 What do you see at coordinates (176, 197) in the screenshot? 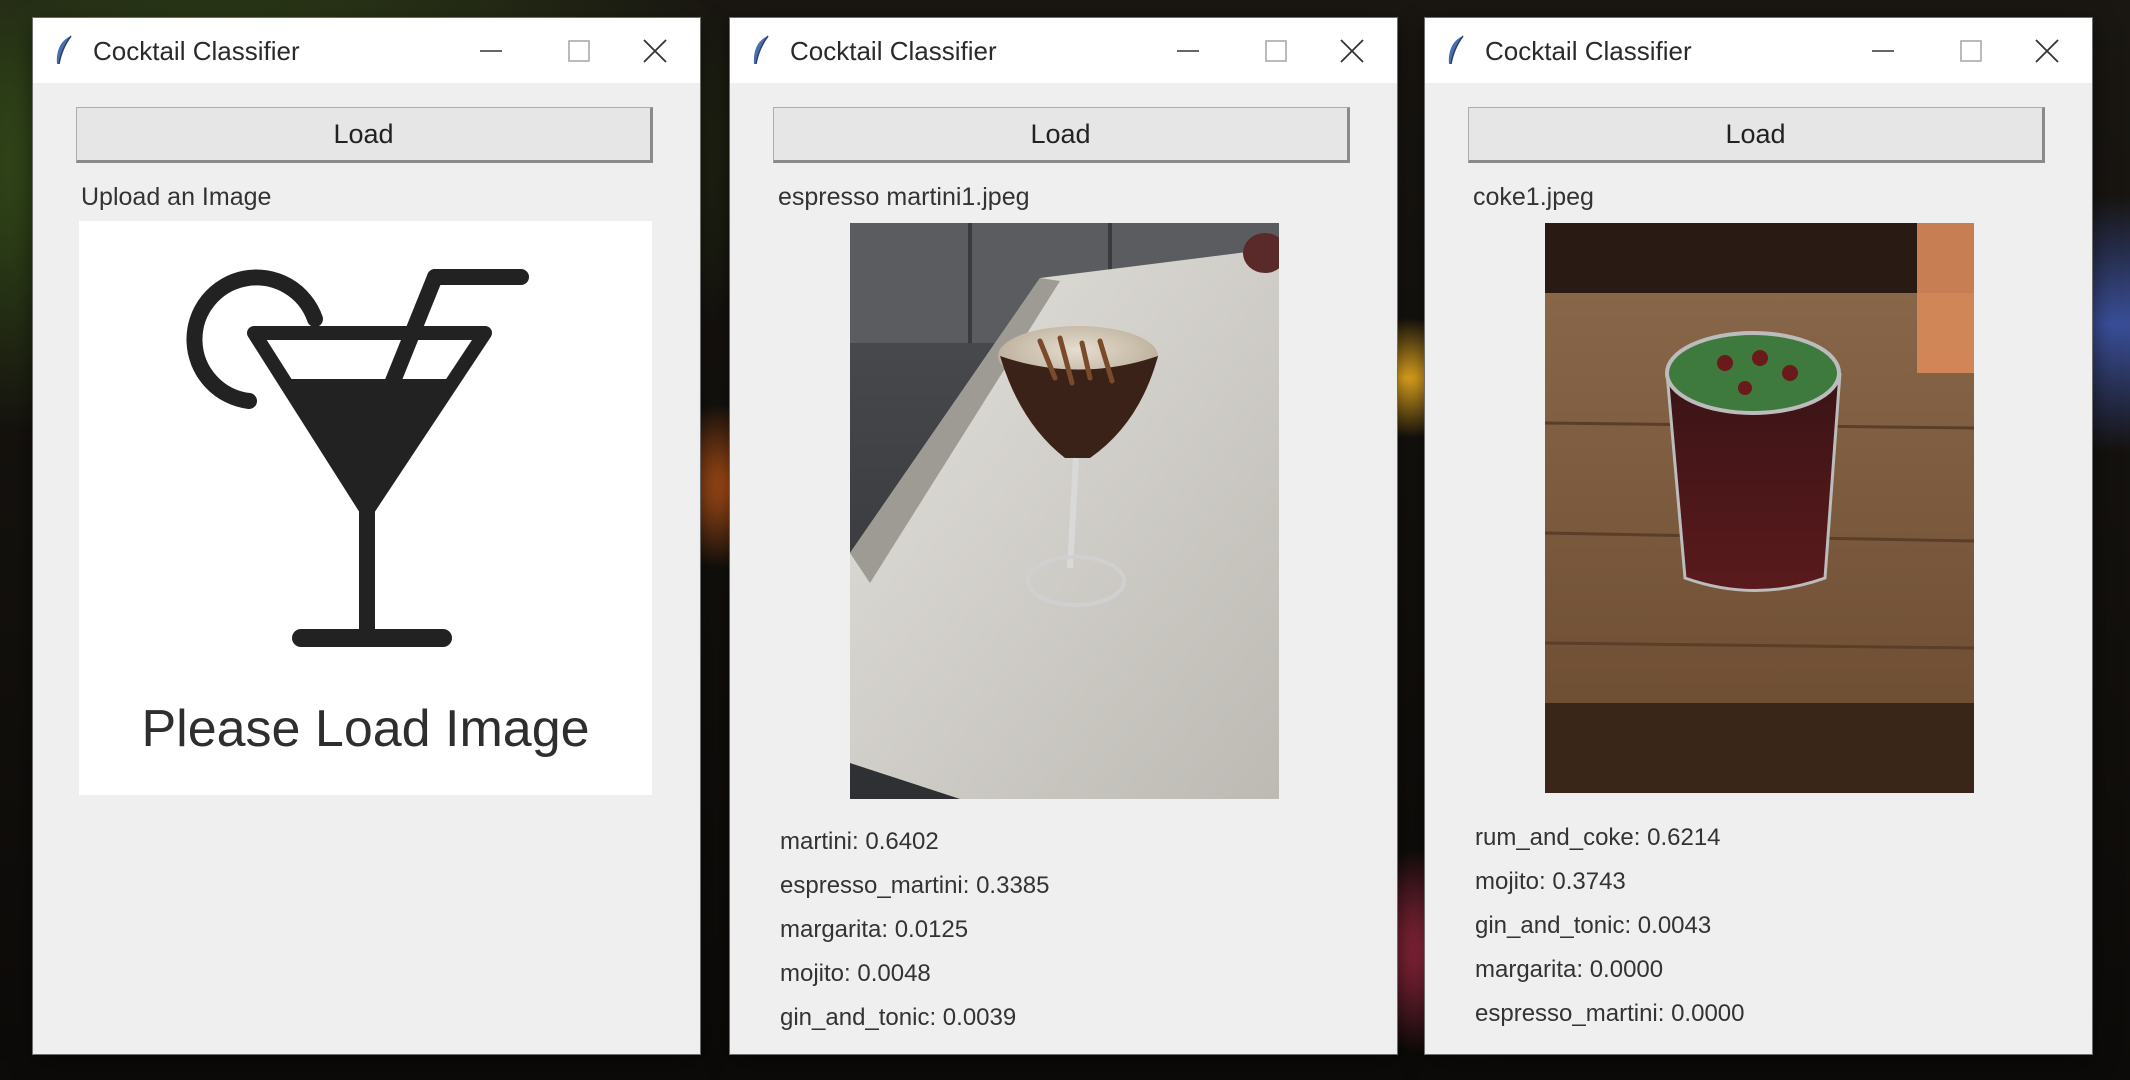
I see `file-name-label: Upload an Image` at bounding box center [176, 197].